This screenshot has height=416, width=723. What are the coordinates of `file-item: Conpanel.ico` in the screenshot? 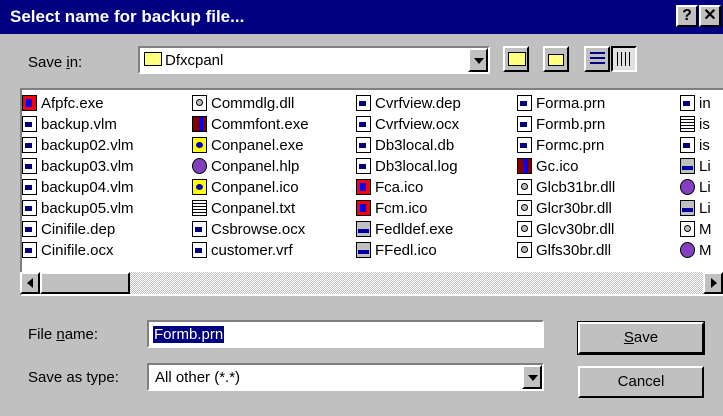 It's located at (245, 187).